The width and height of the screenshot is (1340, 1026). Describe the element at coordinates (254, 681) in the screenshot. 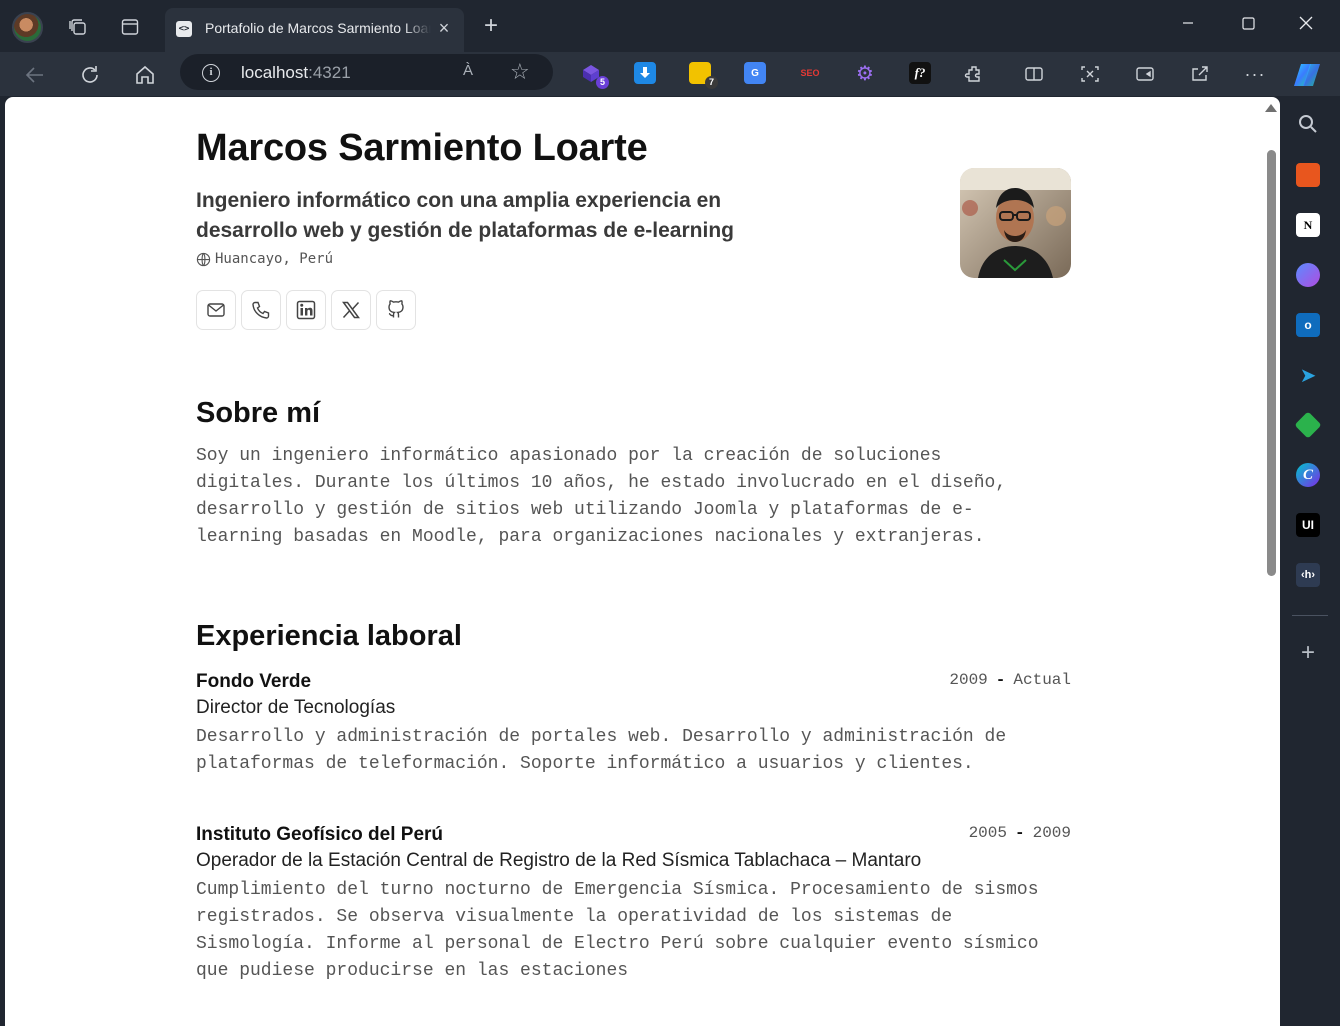

I see `job-company: Fondo Verde` at that location.